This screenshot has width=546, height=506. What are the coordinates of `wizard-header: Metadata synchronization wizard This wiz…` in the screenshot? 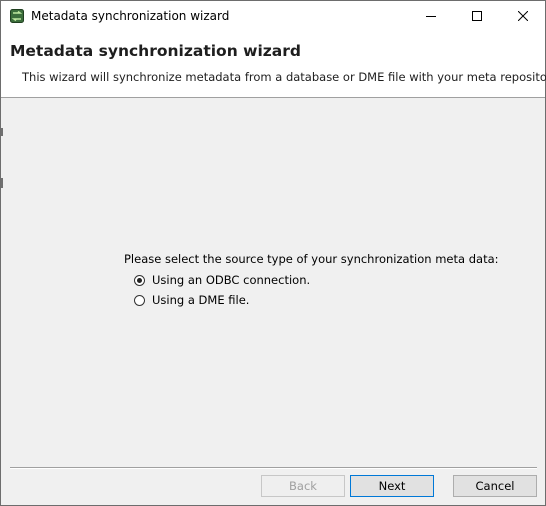 It's located at (273, 64).